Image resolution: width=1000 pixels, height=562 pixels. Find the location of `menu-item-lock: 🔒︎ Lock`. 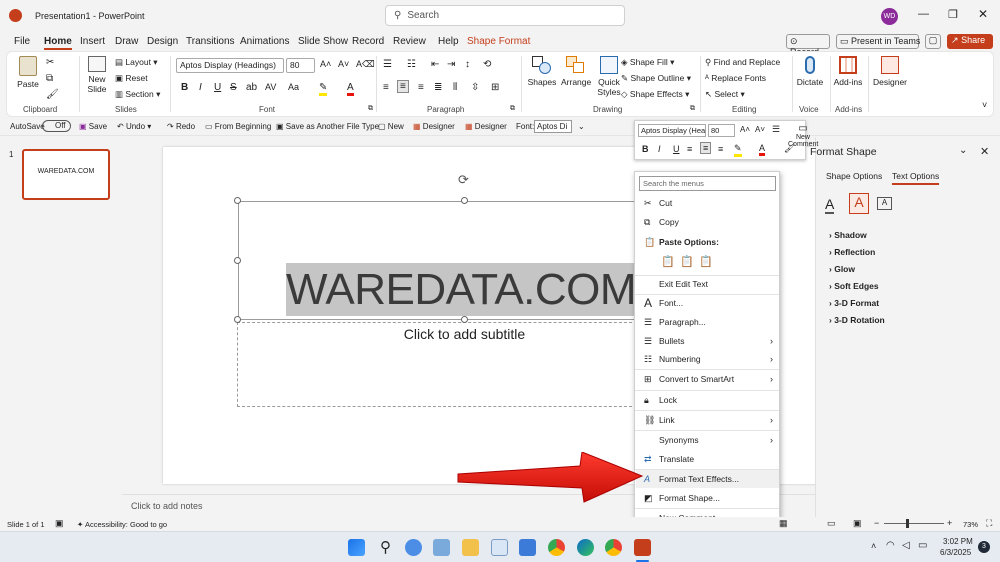

menu-item-lock: 🔒︎ Lock is located at coordinates (707, 400).